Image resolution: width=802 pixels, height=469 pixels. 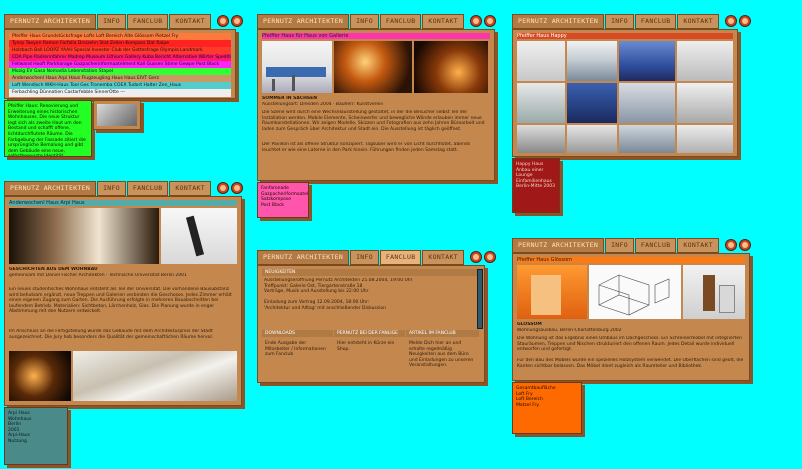 I want to click on thumbnail-panel, so click(x=117, y=115).